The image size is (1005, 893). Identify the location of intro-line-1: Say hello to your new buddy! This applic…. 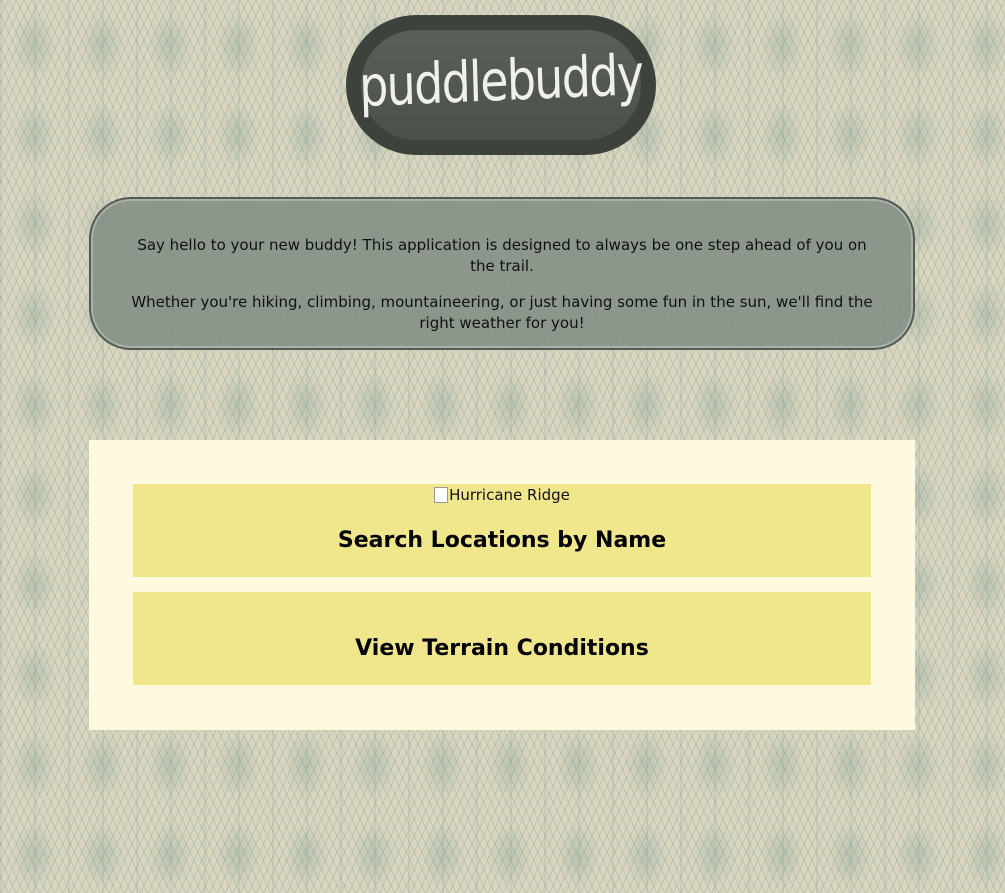
(502, 255).